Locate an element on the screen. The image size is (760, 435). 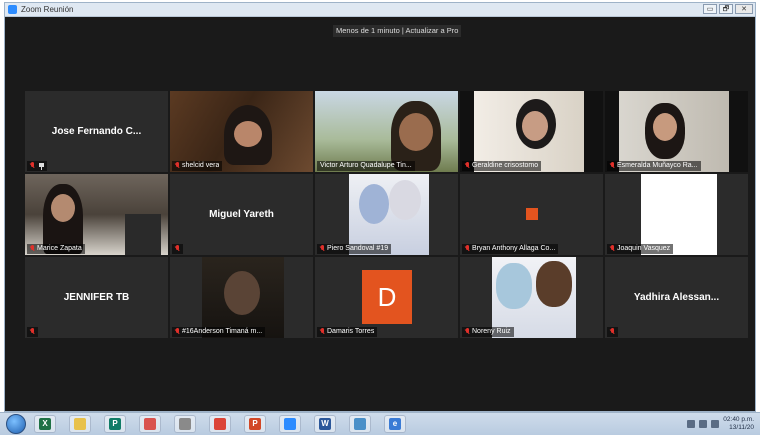
clock-date: 13/11/20 is located at coordinates (741, 427).